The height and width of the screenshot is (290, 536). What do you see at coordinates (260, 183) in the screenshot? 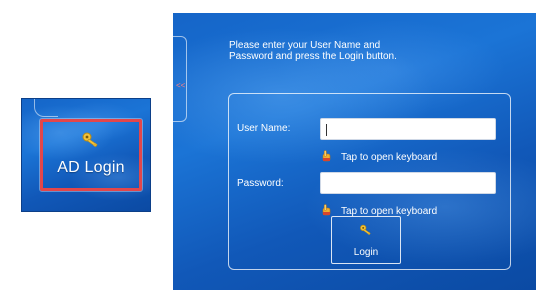
I see `password-label: Password:` at bounding box center [260, 183].